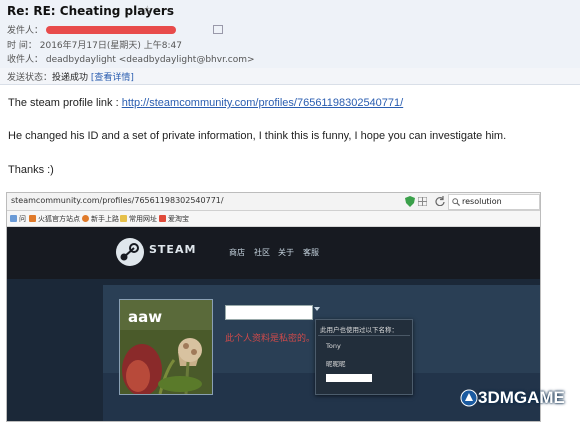  I want to click on from-line: 发件人：, so click(115, 29).